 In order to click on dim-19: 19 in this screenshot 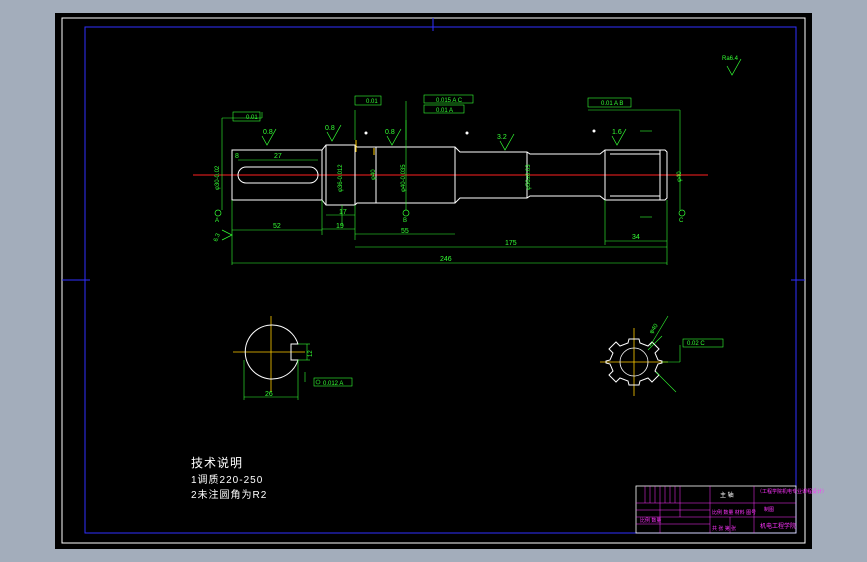, I will do `click(340, 226)`.